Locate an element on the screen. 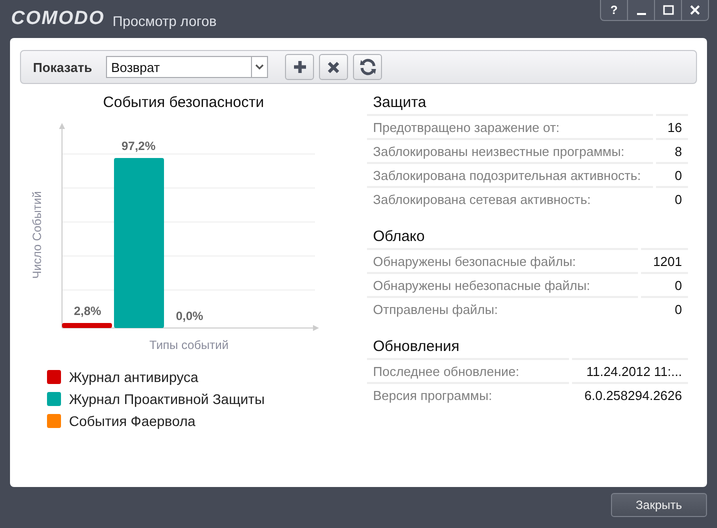  stat-label: Версия программы: is located at coordinates (468, 394).